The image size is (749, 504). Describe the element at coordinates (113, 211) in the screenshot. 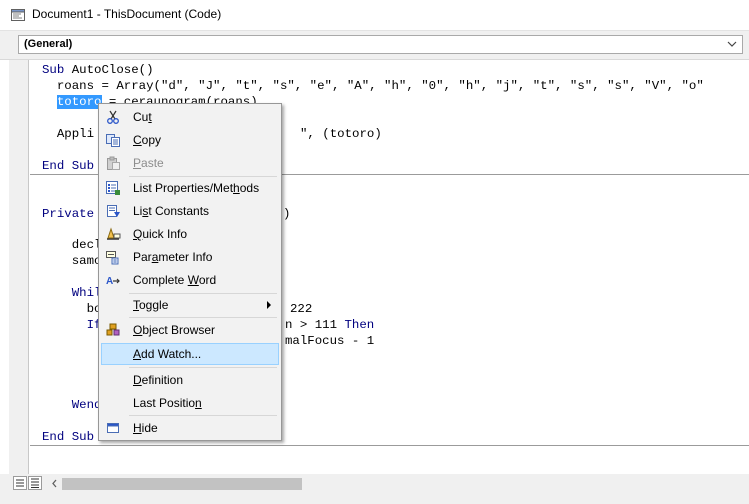

I see `list-constants-icon` at that location.